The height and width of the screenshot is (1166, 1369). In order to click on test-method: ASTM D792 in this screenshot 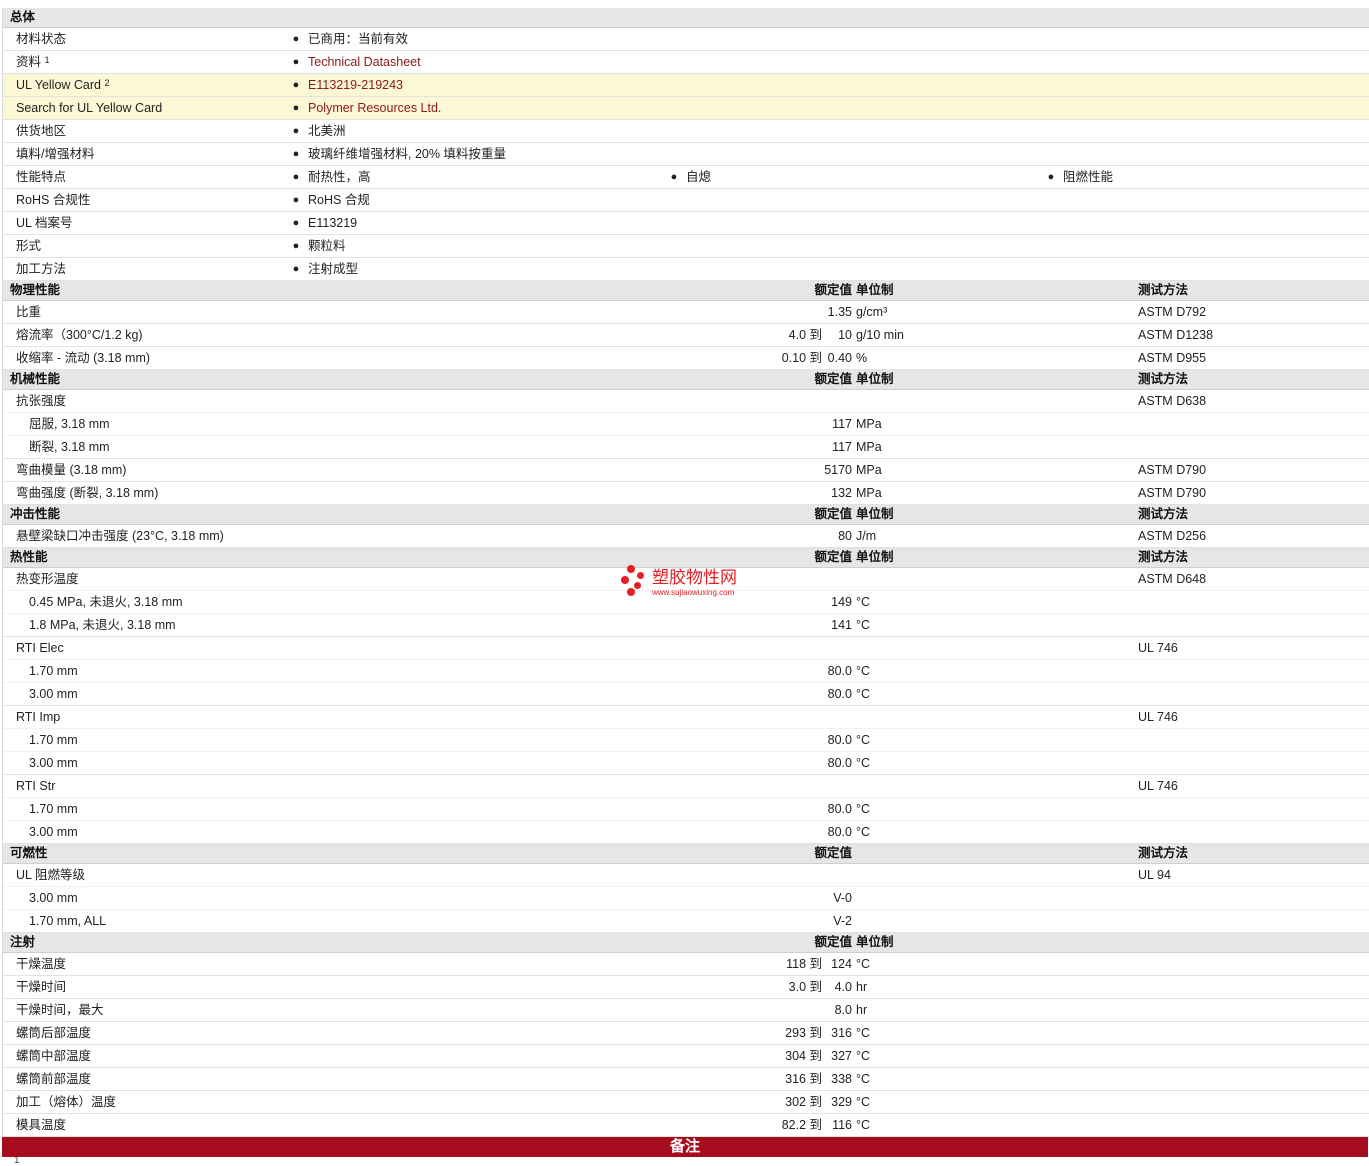, I will do `click(1172, 312)`.